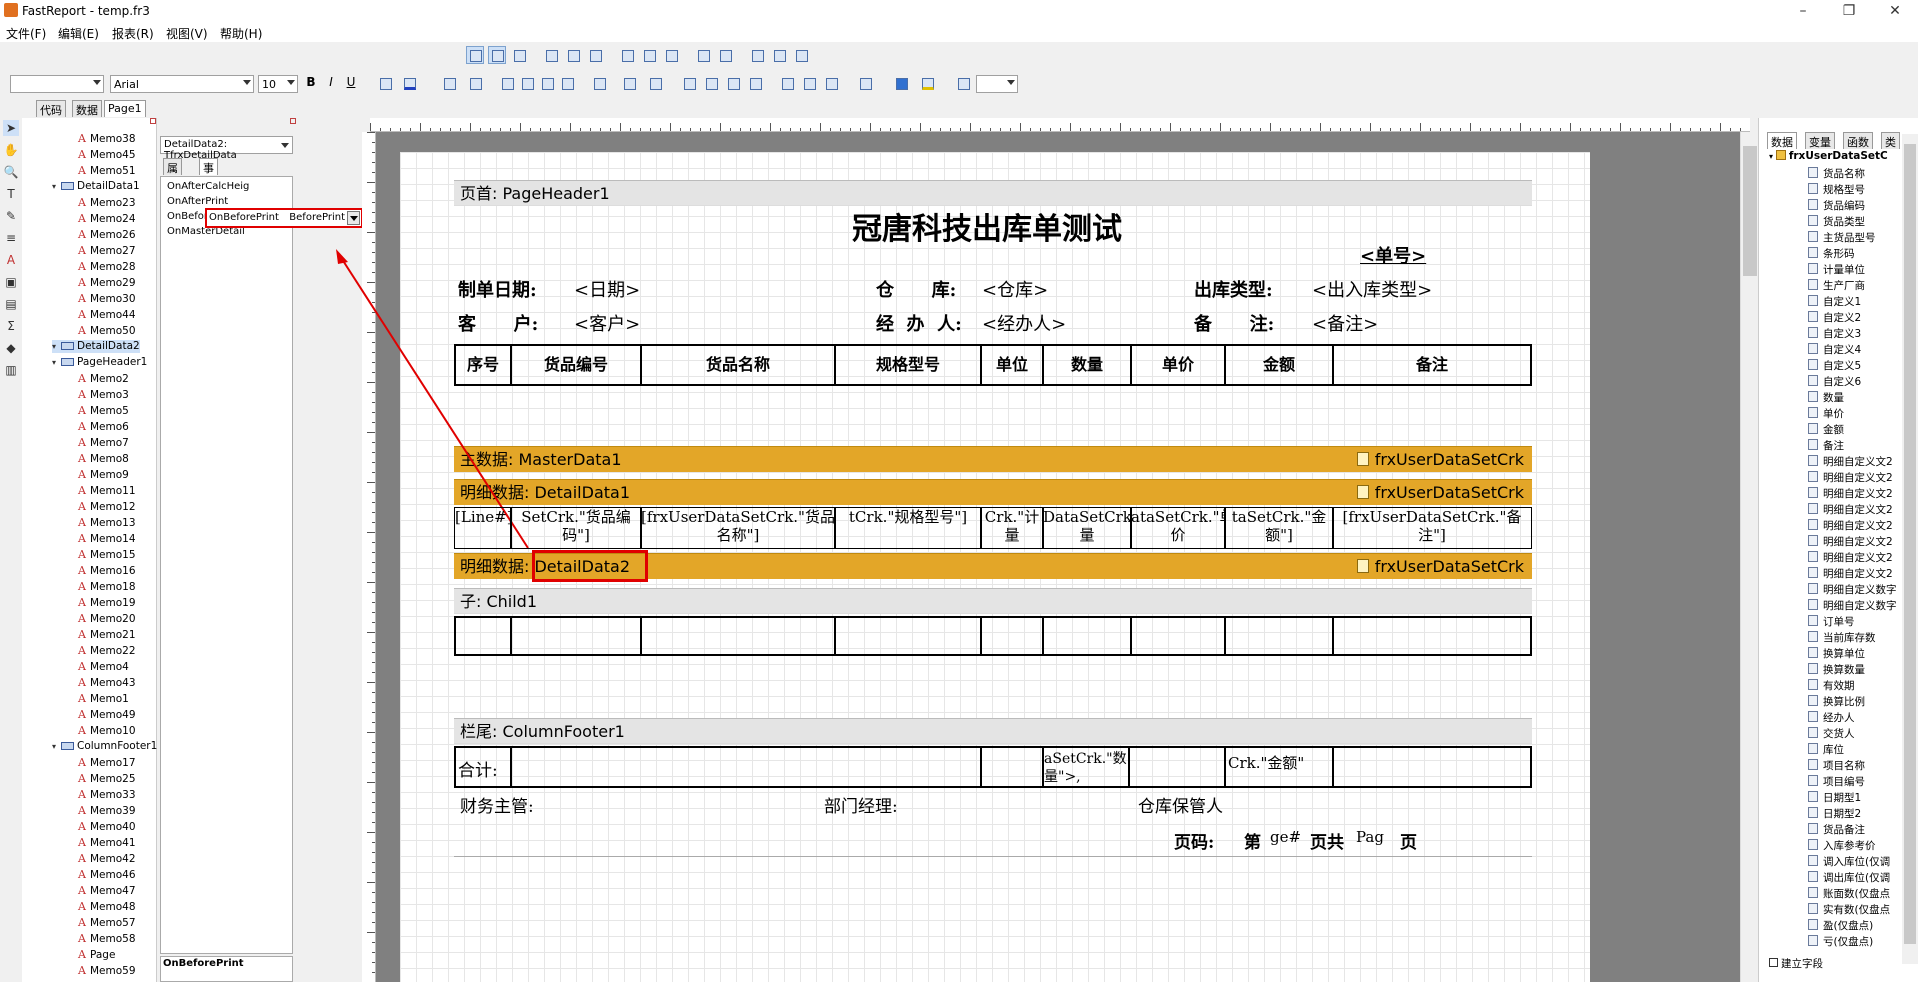  Describe the element at coordinates (1836, 189) in the screenshot. I see `field-item: 规格型号` at that location.